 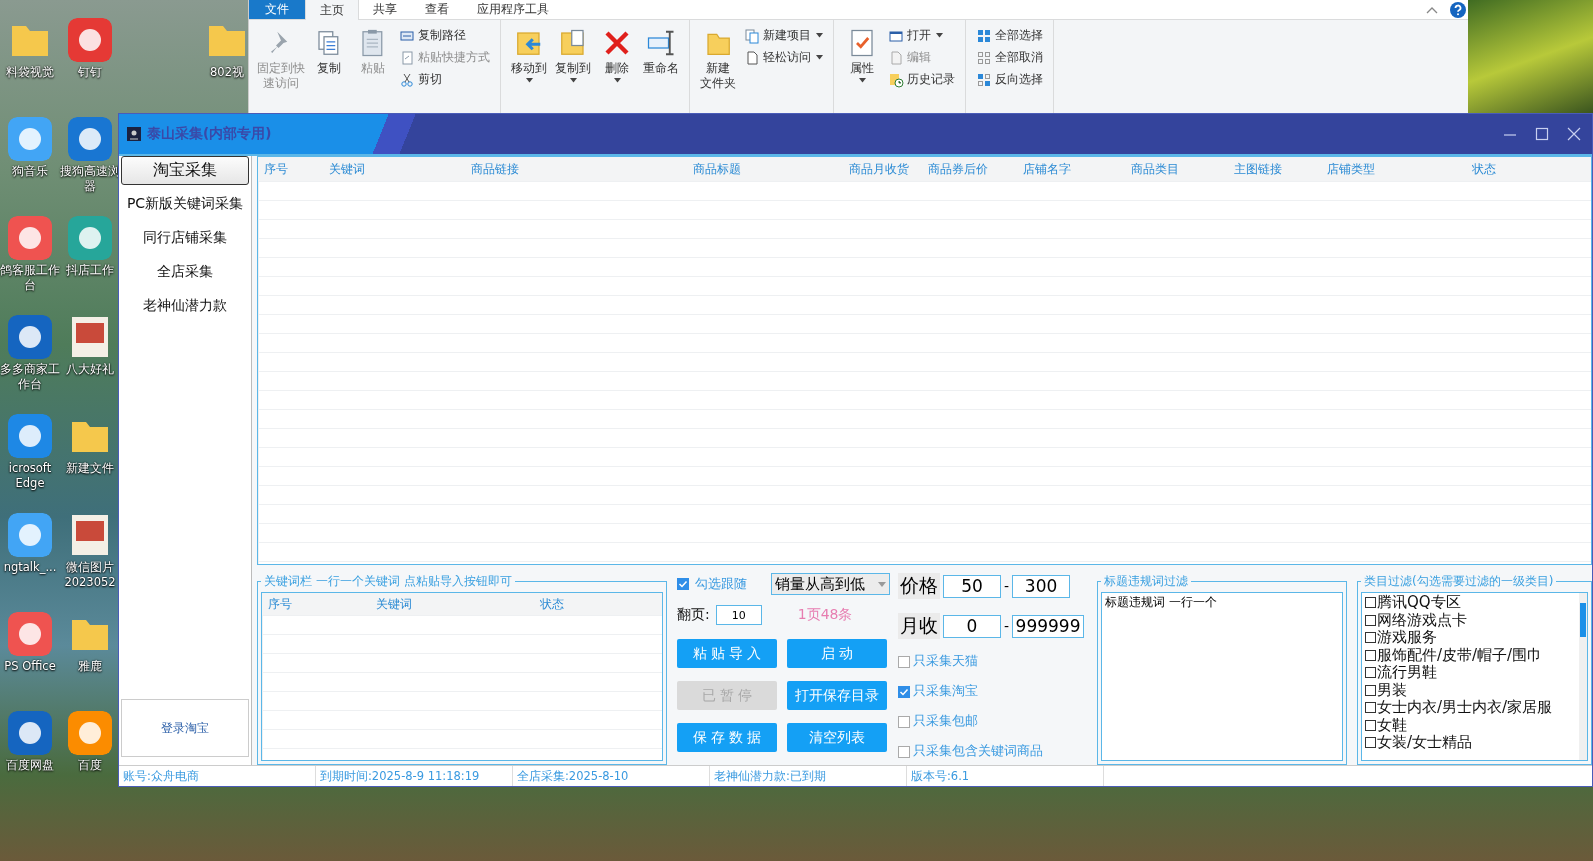 What do you see at coordinates (495, 169) in the screenshot?
I see `column-header: 商品链接` at bounding box center [495, 169].